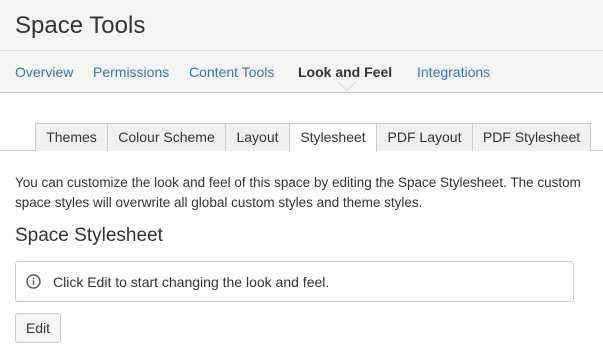 This screenshot has height=353, width=603. I want to click on section-title: Space Stylesheet, so click(89, 235).